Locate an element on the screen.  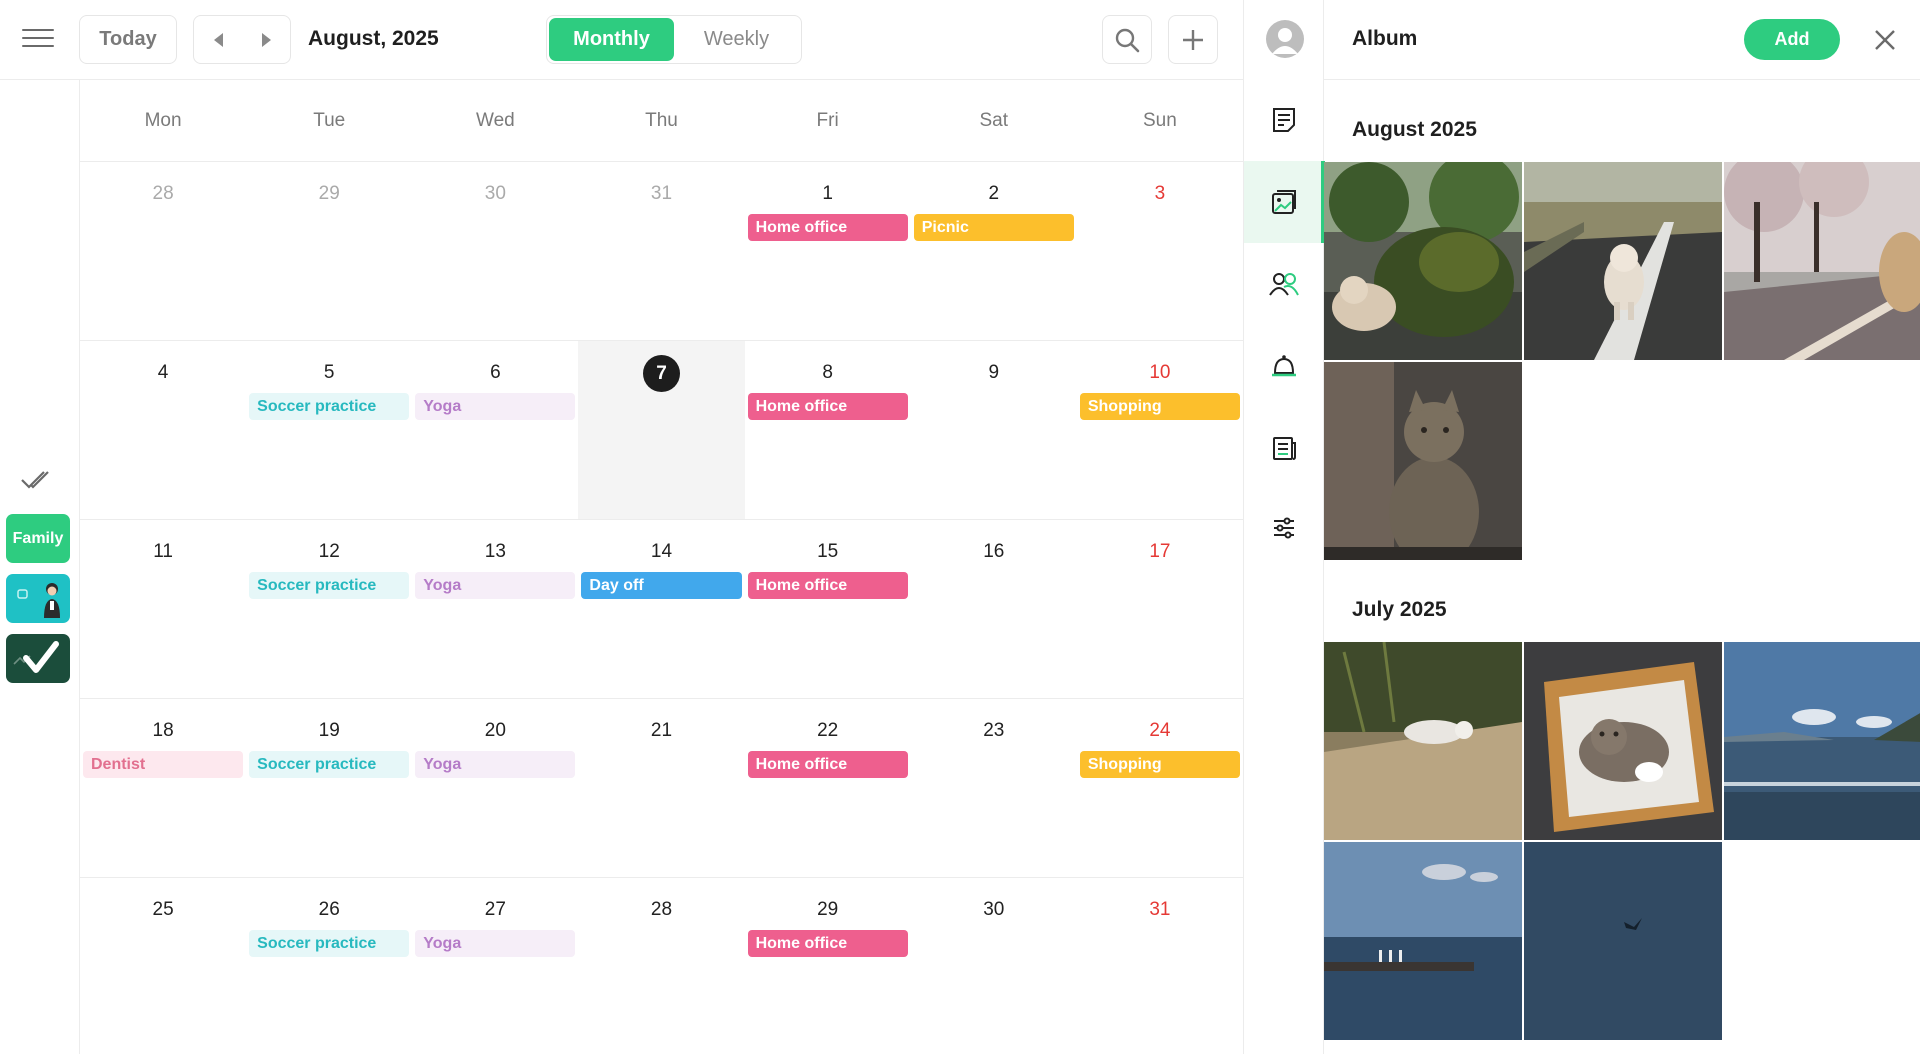
rail-notifications is located at coordinates (1284, 366).